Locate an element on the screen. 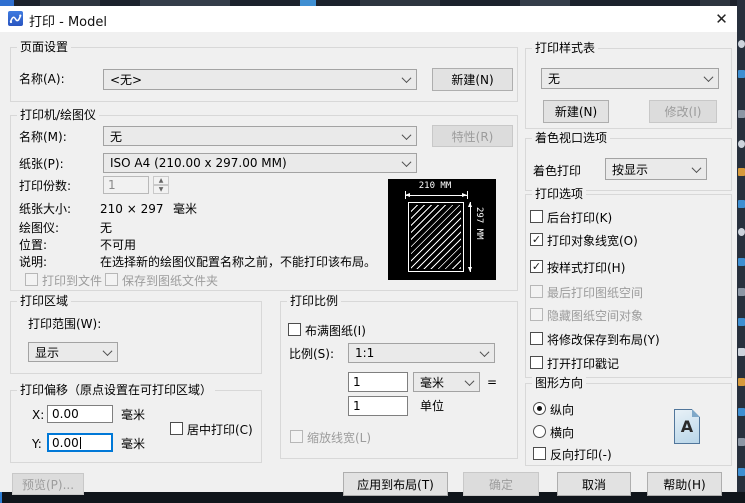 The height and width of the screenshot is (503, 745). portrait-label: 纵向 is located at coordinates (562, 410).